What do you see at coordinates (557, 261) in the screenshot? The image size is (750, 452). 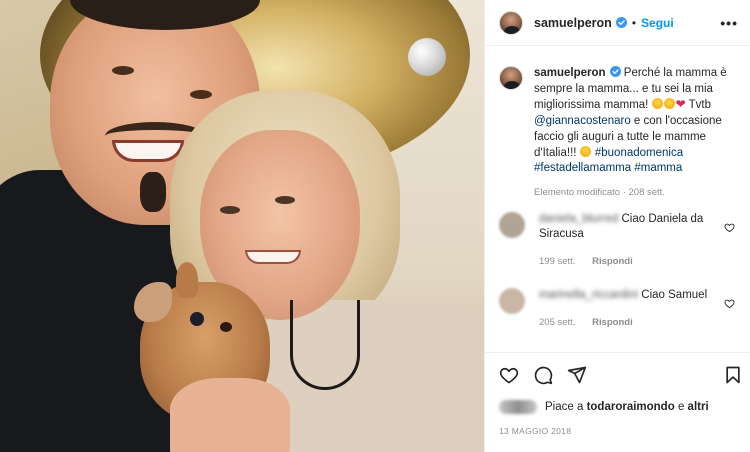 I see `comment-time: 199 sett.` at bounding box center [557, 261].